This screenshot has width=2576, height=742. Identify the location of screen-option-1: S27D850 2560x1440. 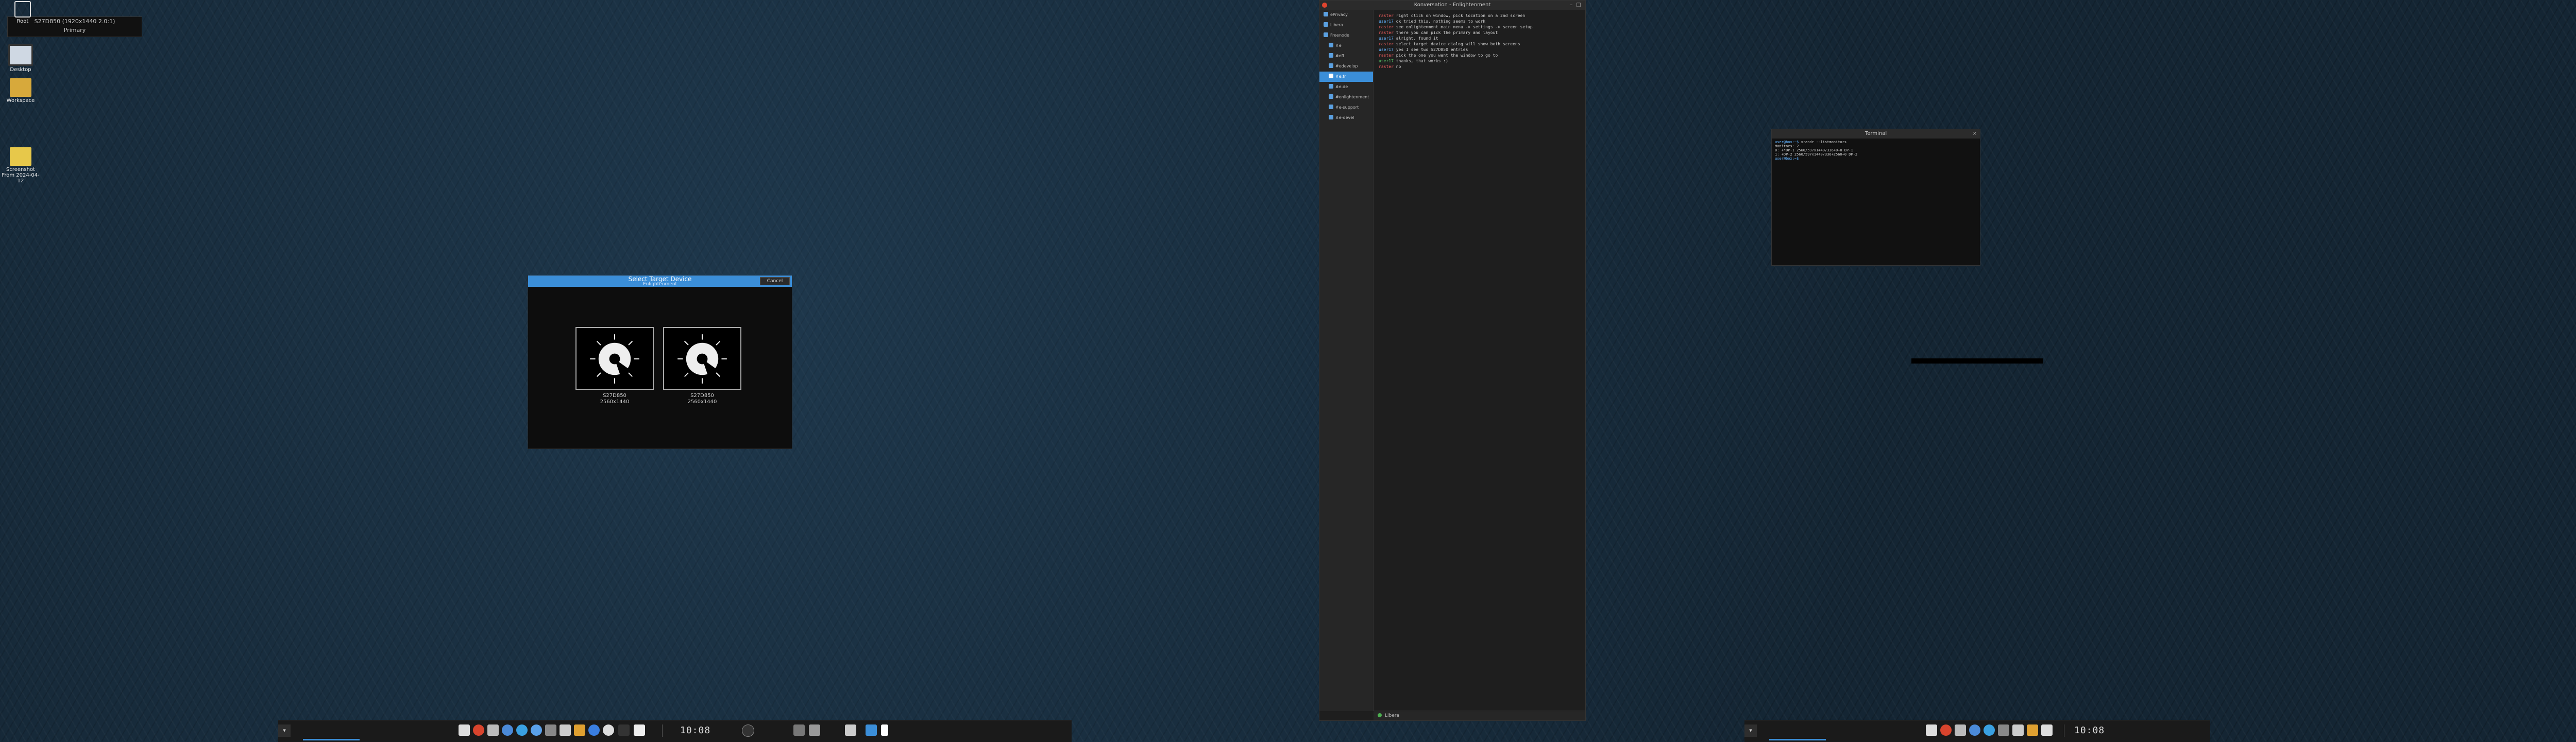
(614, 366).